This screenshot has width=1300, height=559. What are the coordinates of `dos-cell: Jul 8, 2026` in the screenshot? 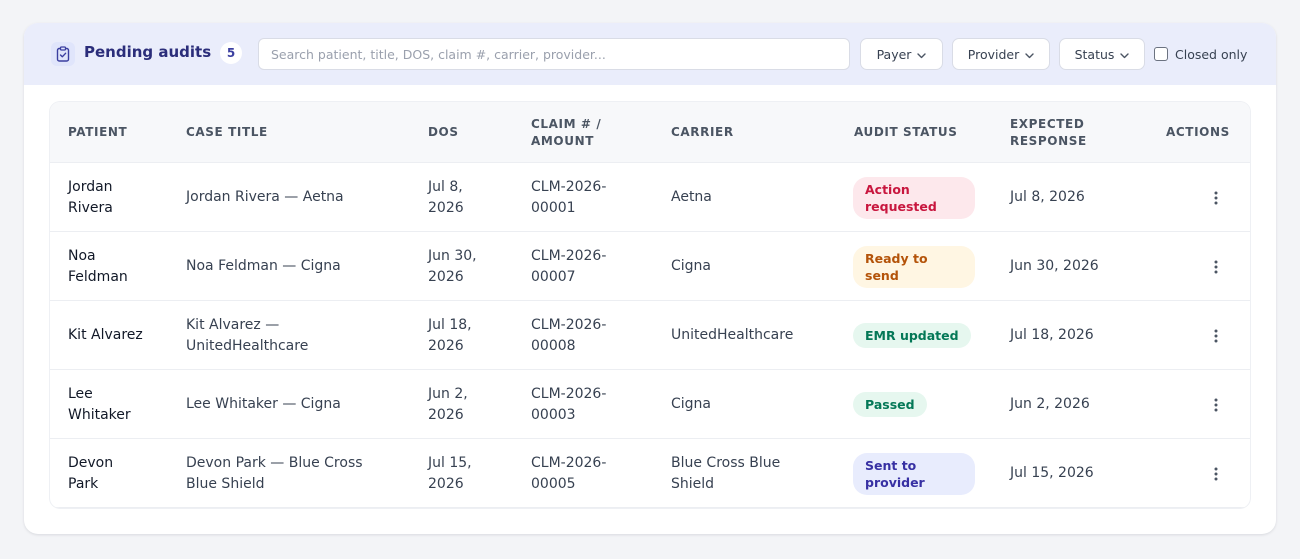 It's located at (446, 197).